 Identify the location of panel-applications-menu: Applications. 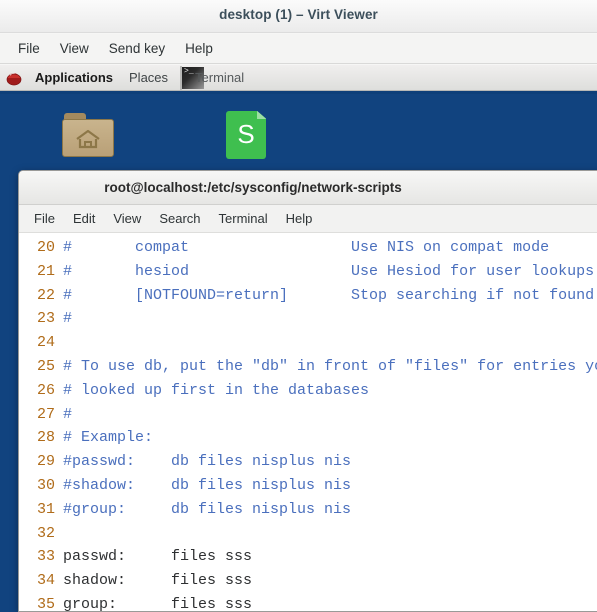
(74, 77).